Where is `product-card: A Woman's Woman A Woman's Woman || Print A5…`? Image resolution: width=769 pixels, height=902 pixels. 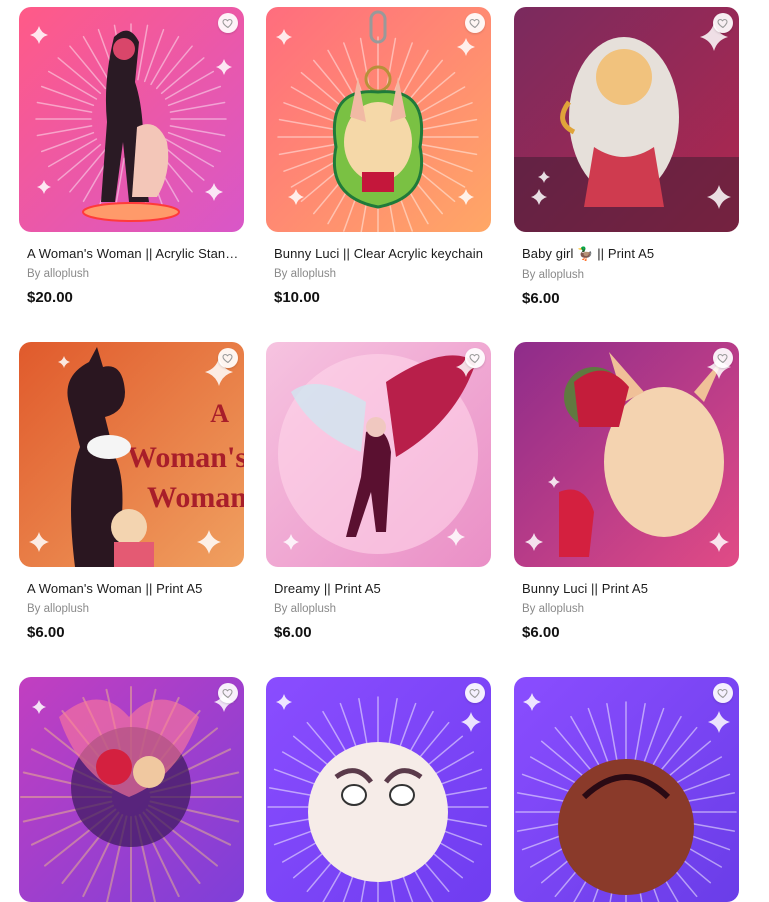 product-card: A Woman's Woman A Woman's Woman || Print A5… is located at coordinates (131, 491).